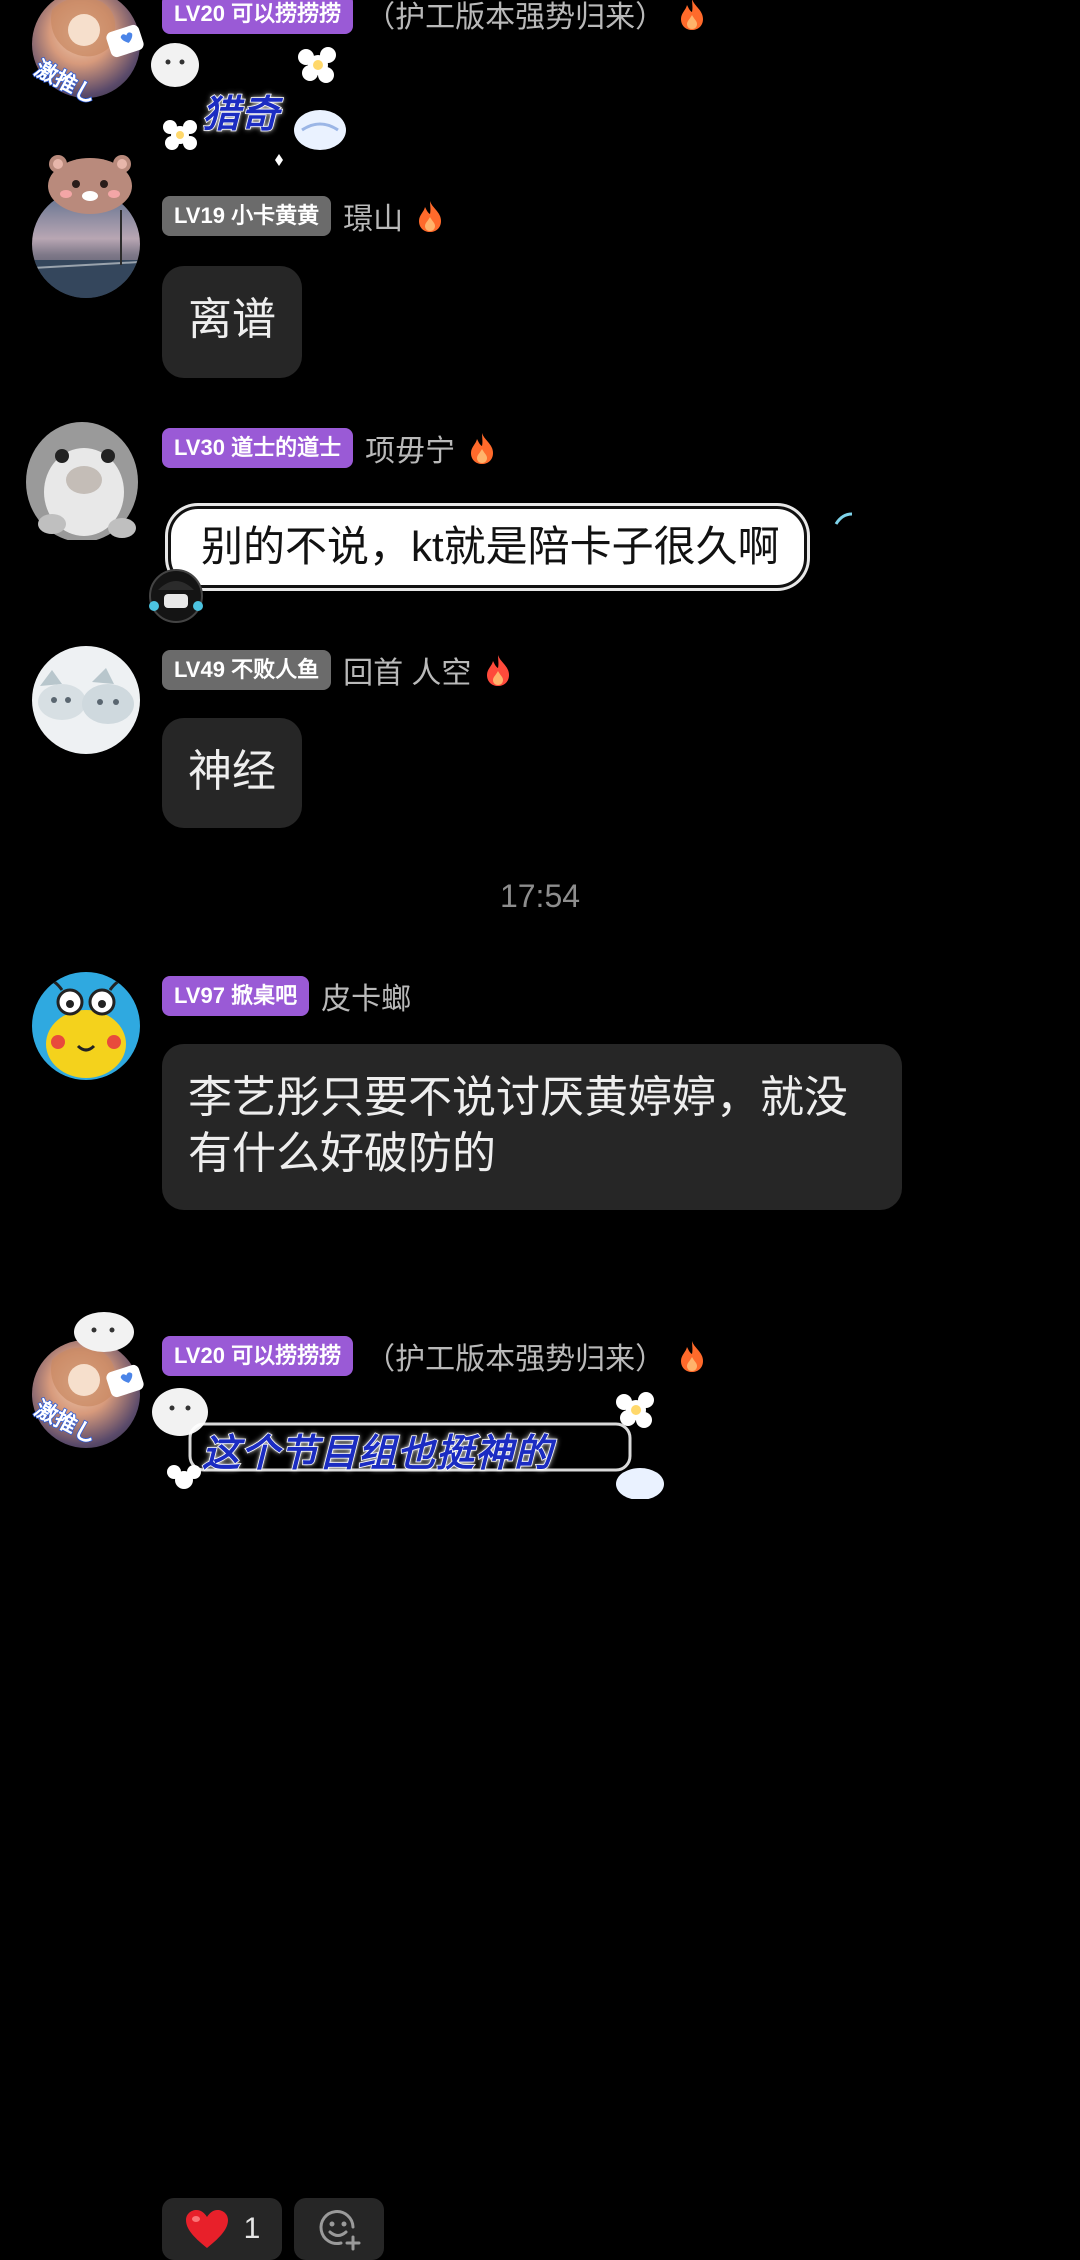 The image size is (1080, 2260). What do you see at coordinates (540, 735) in the screenshot?
I see `message-4: LV49 不败人鱼 回首 人空 神经` at bounding box center [540, 735].